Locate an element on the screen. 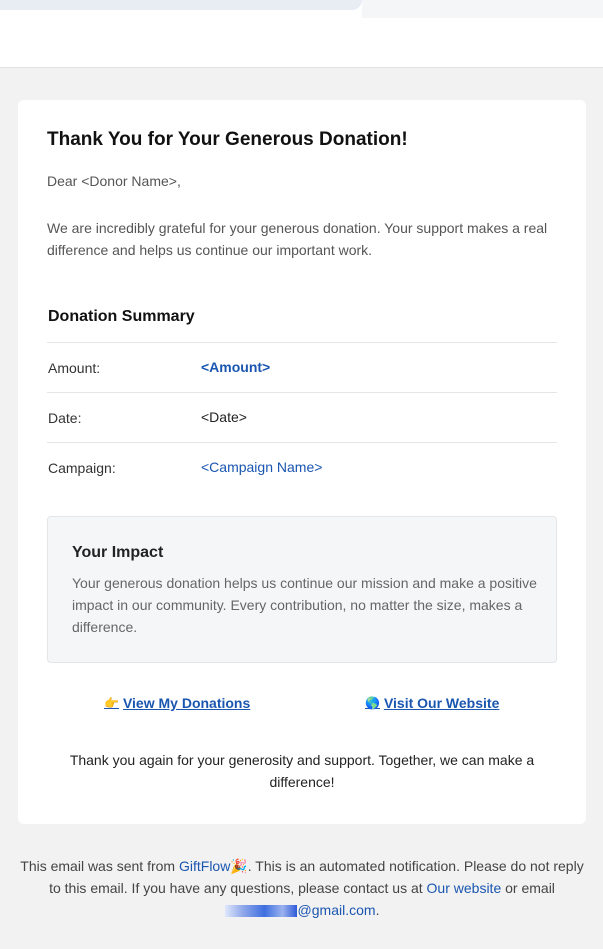 This screenshot has width=603, height=949. footer-text: or email is located at coordinates (528, 888).